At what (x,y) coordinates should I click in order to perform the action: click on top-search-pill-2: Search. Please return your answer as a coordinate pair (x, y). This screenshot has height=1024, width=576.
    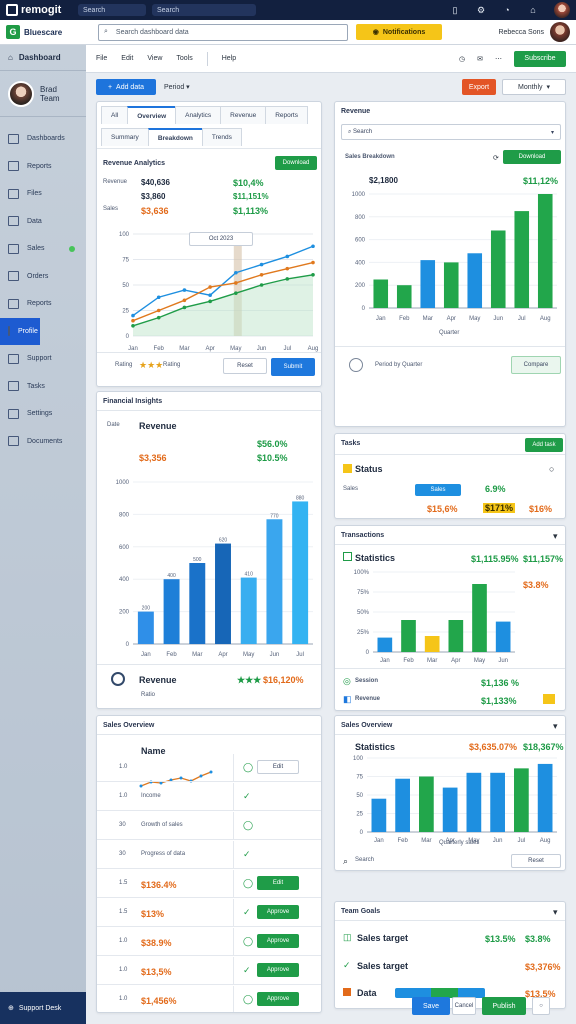
    Looking at the image, I should click on (204, 10).